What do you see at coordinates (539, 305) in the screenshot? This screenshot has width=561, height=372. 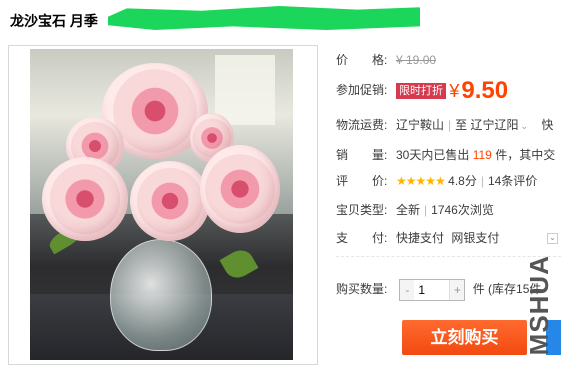 I see `watermark: MSHUA` at bounding box center [539, 305].